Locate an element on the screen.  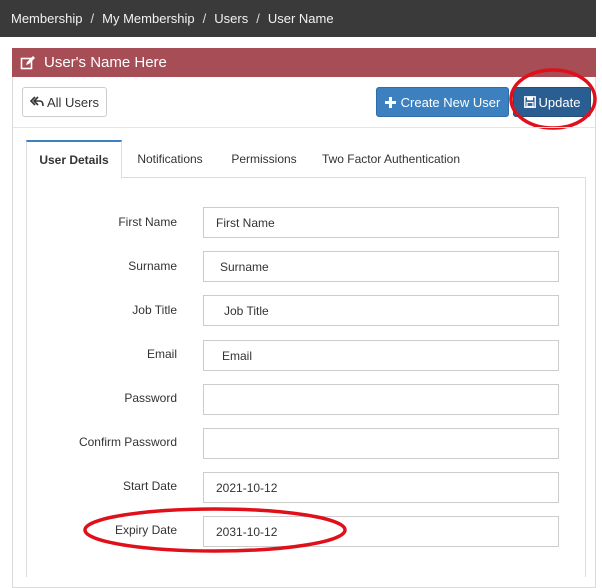
breadcrumb-user-name: User Name is located at coordinates (300, 18).